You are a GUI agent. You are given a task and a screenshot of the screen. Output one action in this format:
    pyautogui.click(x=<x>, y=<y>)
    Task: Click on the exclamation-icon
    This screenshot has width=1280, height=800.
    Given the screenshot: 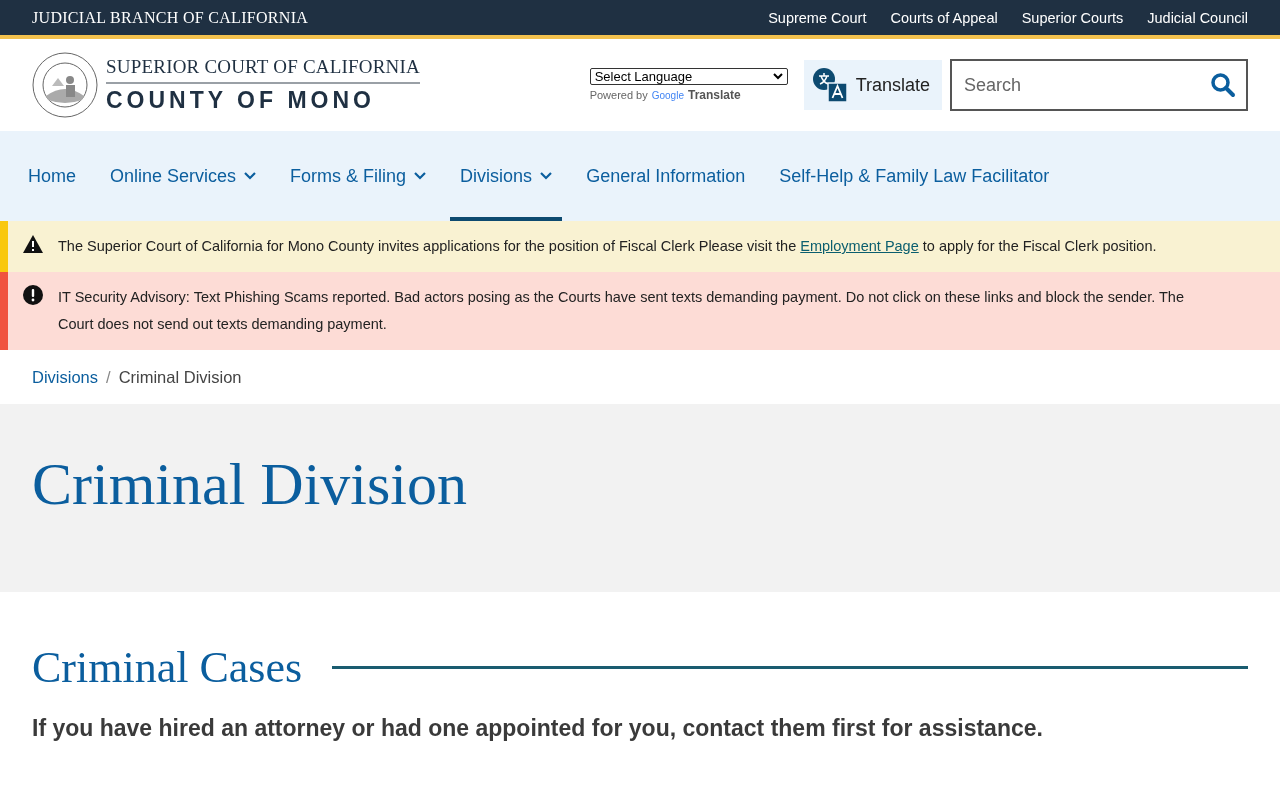 What is the action you would take?
    pyautogui.click(x=33, y=295)
    